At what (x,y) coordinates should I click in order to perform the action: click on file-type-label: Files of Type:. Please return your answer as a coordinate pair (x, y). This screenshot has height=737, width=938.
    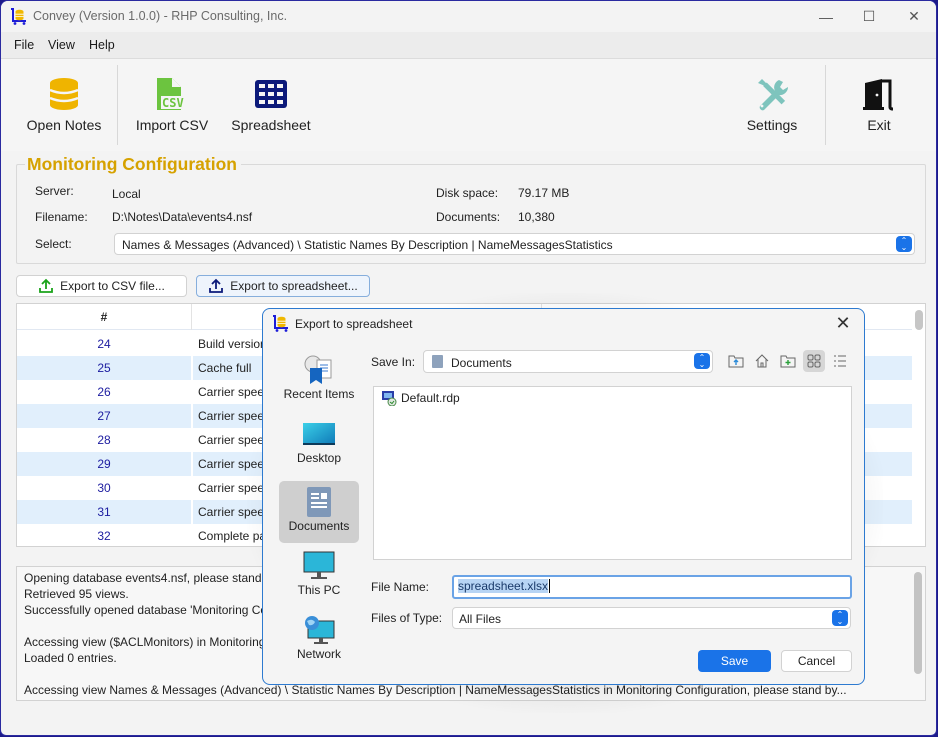
    Looking at the image, I should click on (407, 618).